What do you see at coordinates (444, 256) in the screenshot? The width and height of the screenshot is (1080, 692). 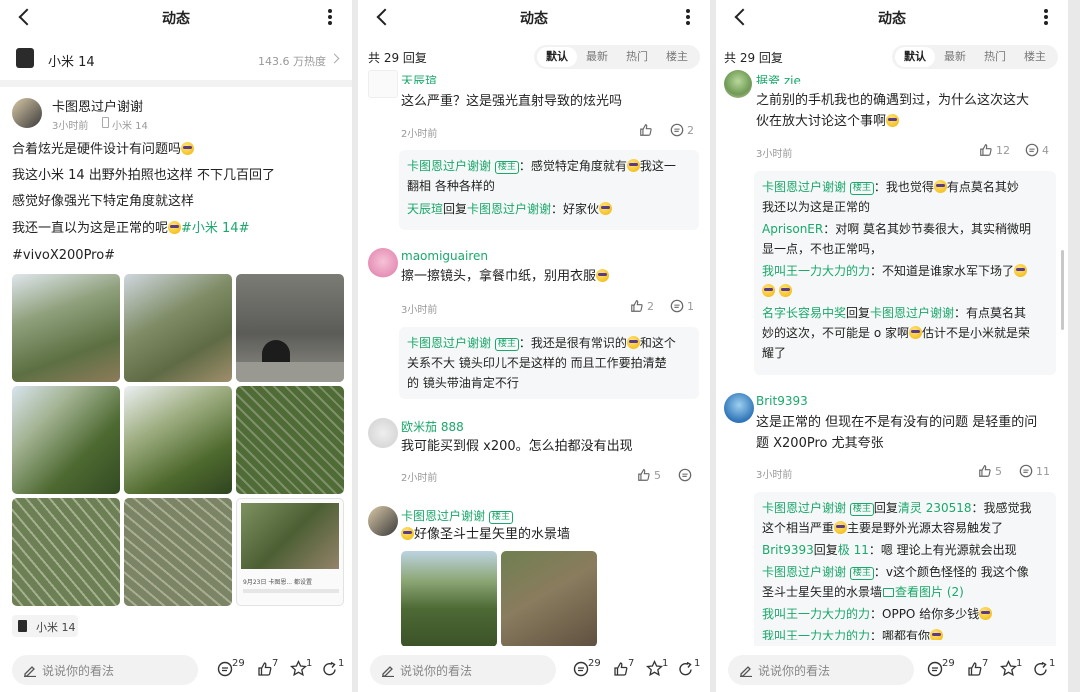 I see `commenter-name: maomiguairen` at bounding box center [444, 256].